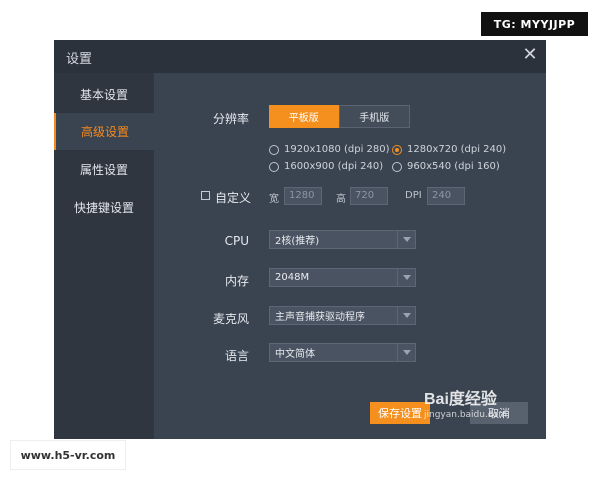 The height and width of the screenshot is (480, 600). I want to click on memory-select: 2048M, so click(342, 277).